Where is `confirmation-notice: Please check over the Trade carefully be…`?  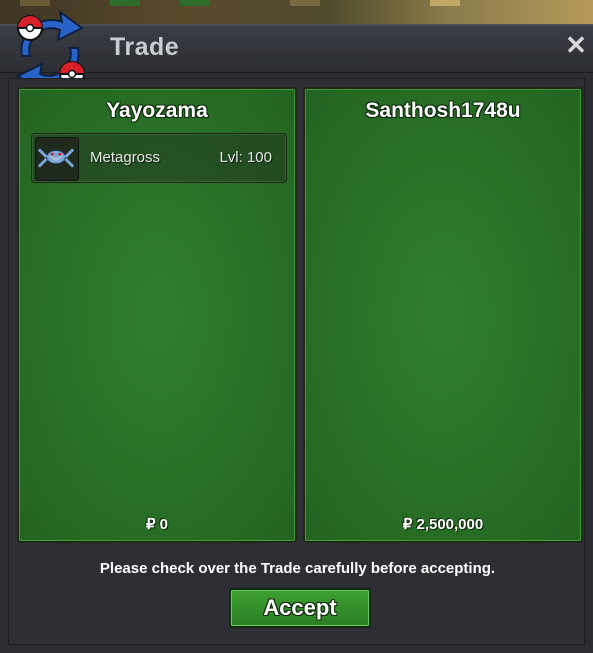 confirmation-notice: Please check over the Trade carefully be… is located at coordinates (297, 568).